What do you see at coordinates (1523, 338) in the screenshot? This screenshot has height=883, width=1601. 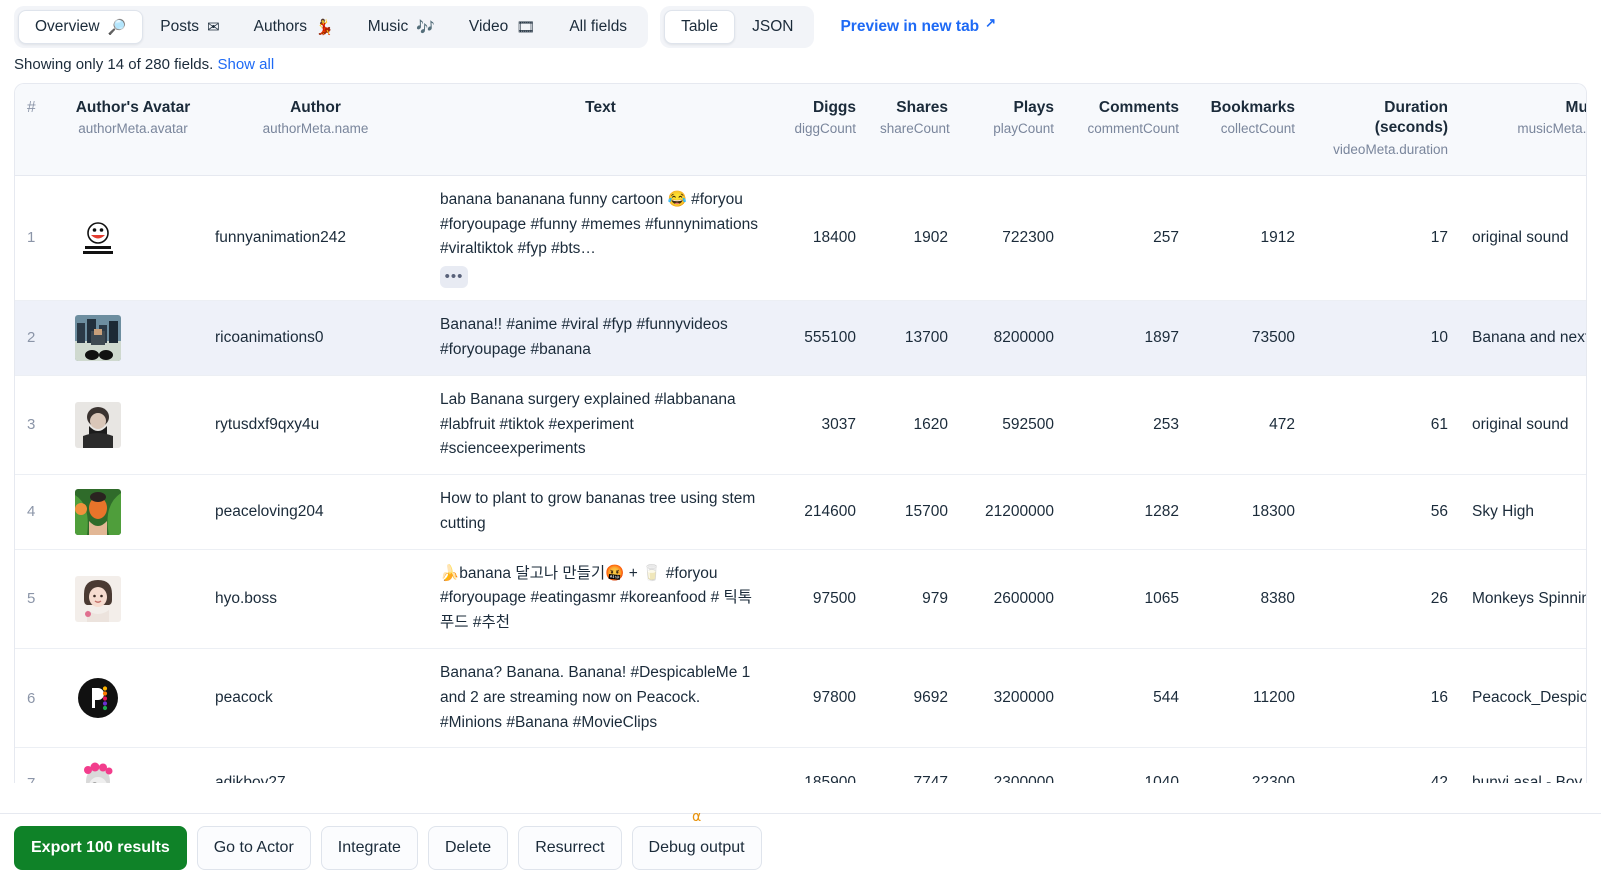 I see `music-name-cell: Banana and next to bananana` at bounding box center [1523, 338].